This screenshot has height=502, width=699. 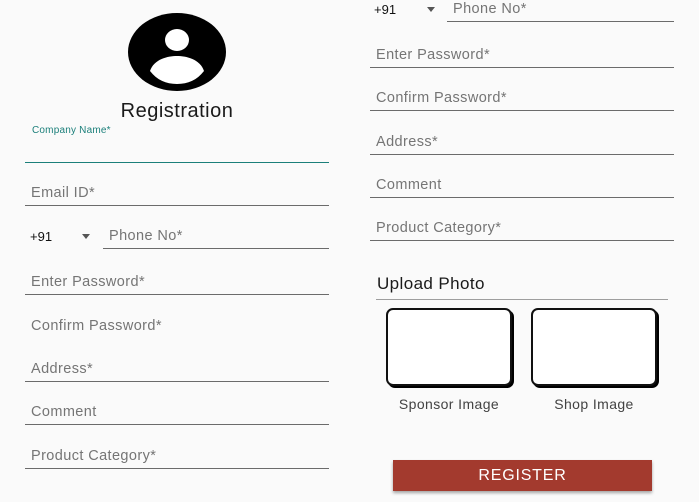 I want to click on sponsor-image-label: Sponsor Image, so click(x=449, y=404).